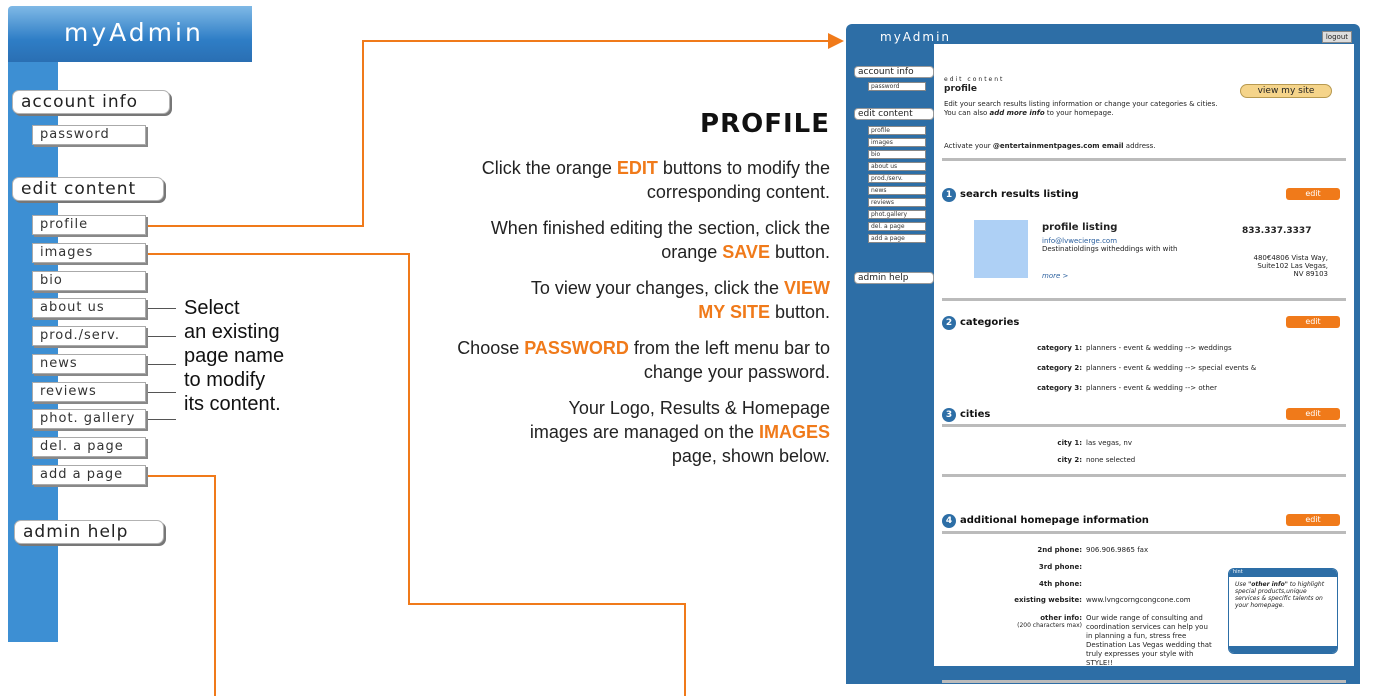 The height and width of the screenshot is (696, 1382). I want to click on menu-item-images: images, so click(89, 253).